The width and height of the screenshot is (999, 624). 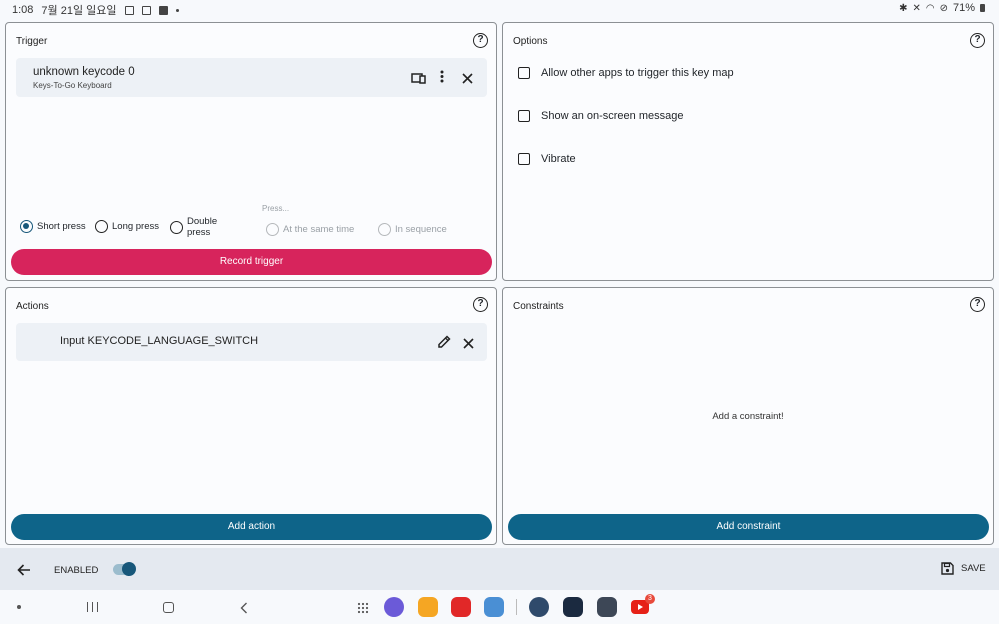 I want to click on long-press-radio, so click(x=101, y=226).